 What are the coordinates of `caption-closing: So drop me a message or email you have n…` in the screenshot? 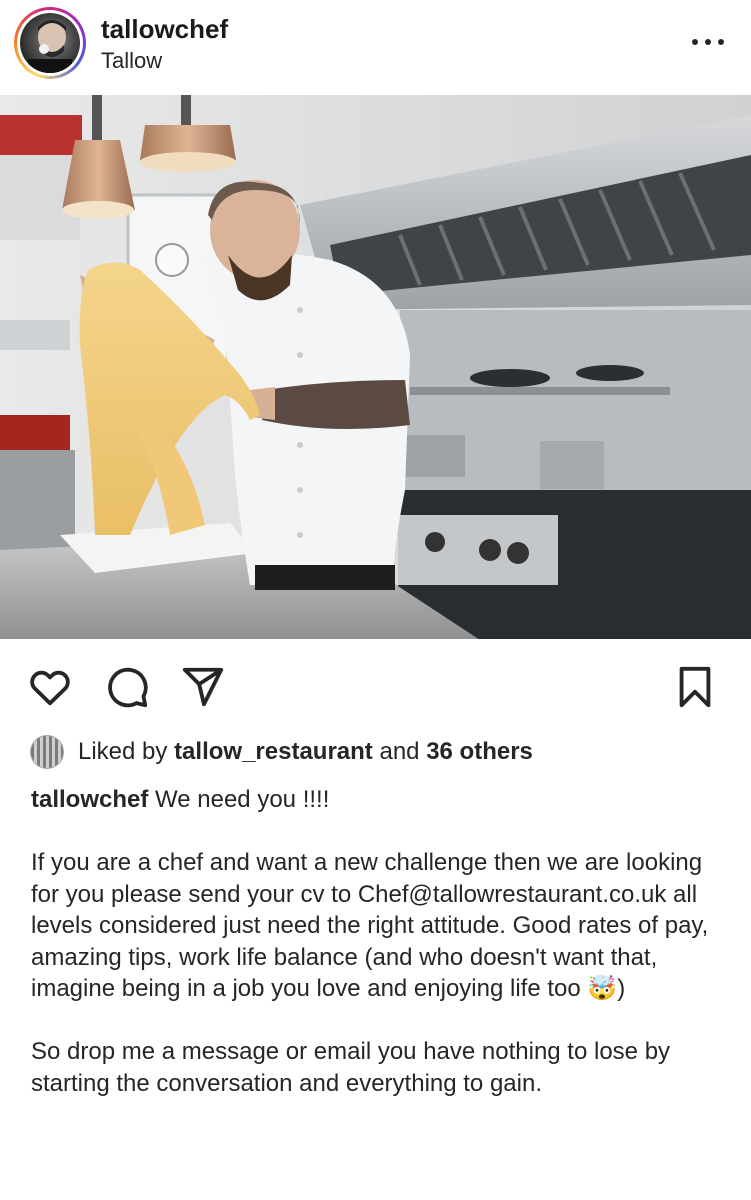 It's located at (354, 1067).